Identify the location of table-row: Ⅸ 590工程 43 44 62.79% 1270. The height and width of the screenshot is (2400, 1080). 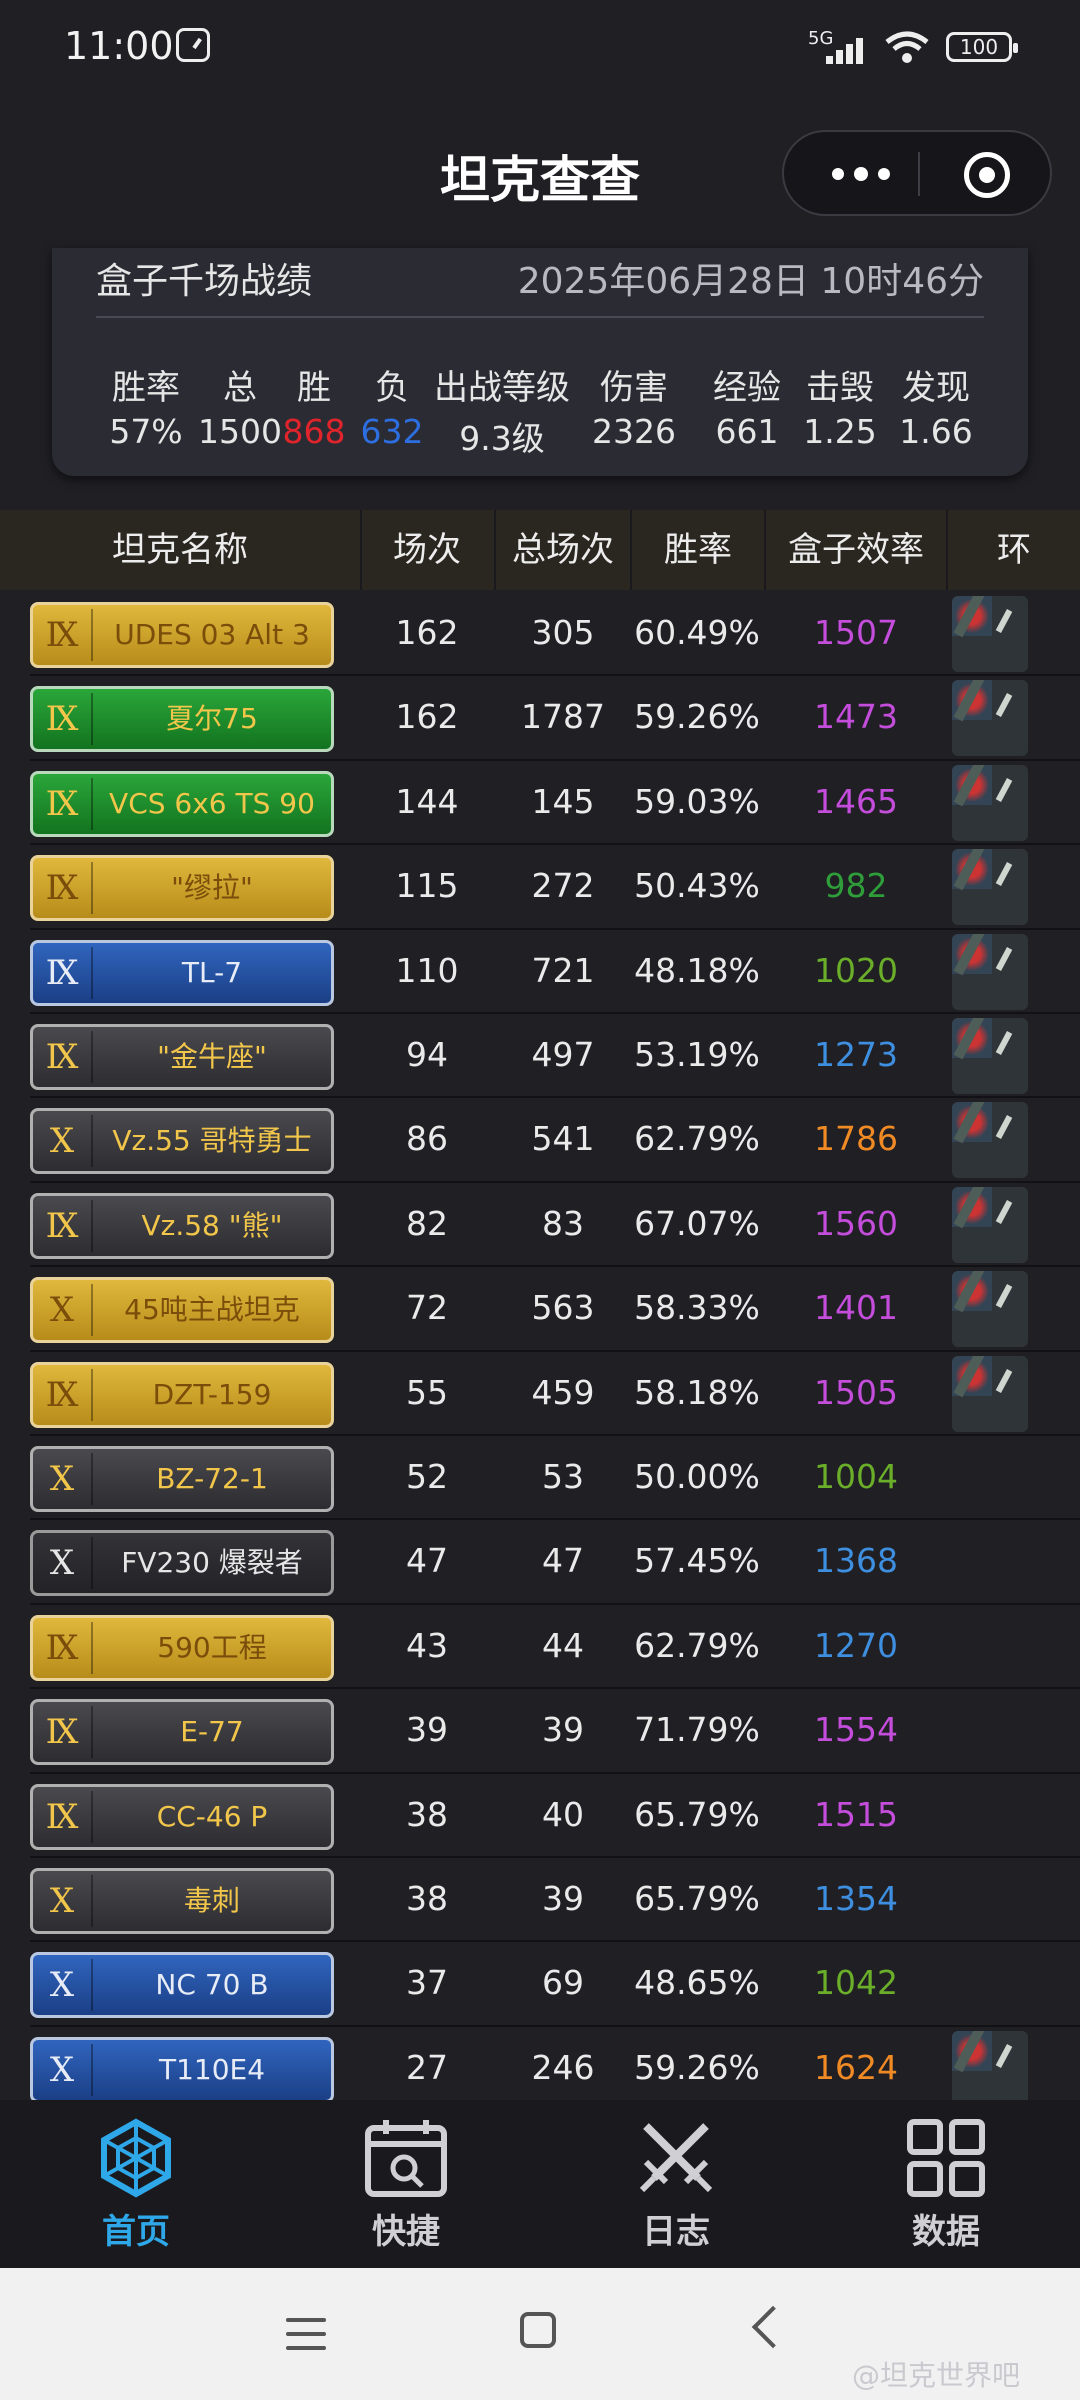
(540, 1647).